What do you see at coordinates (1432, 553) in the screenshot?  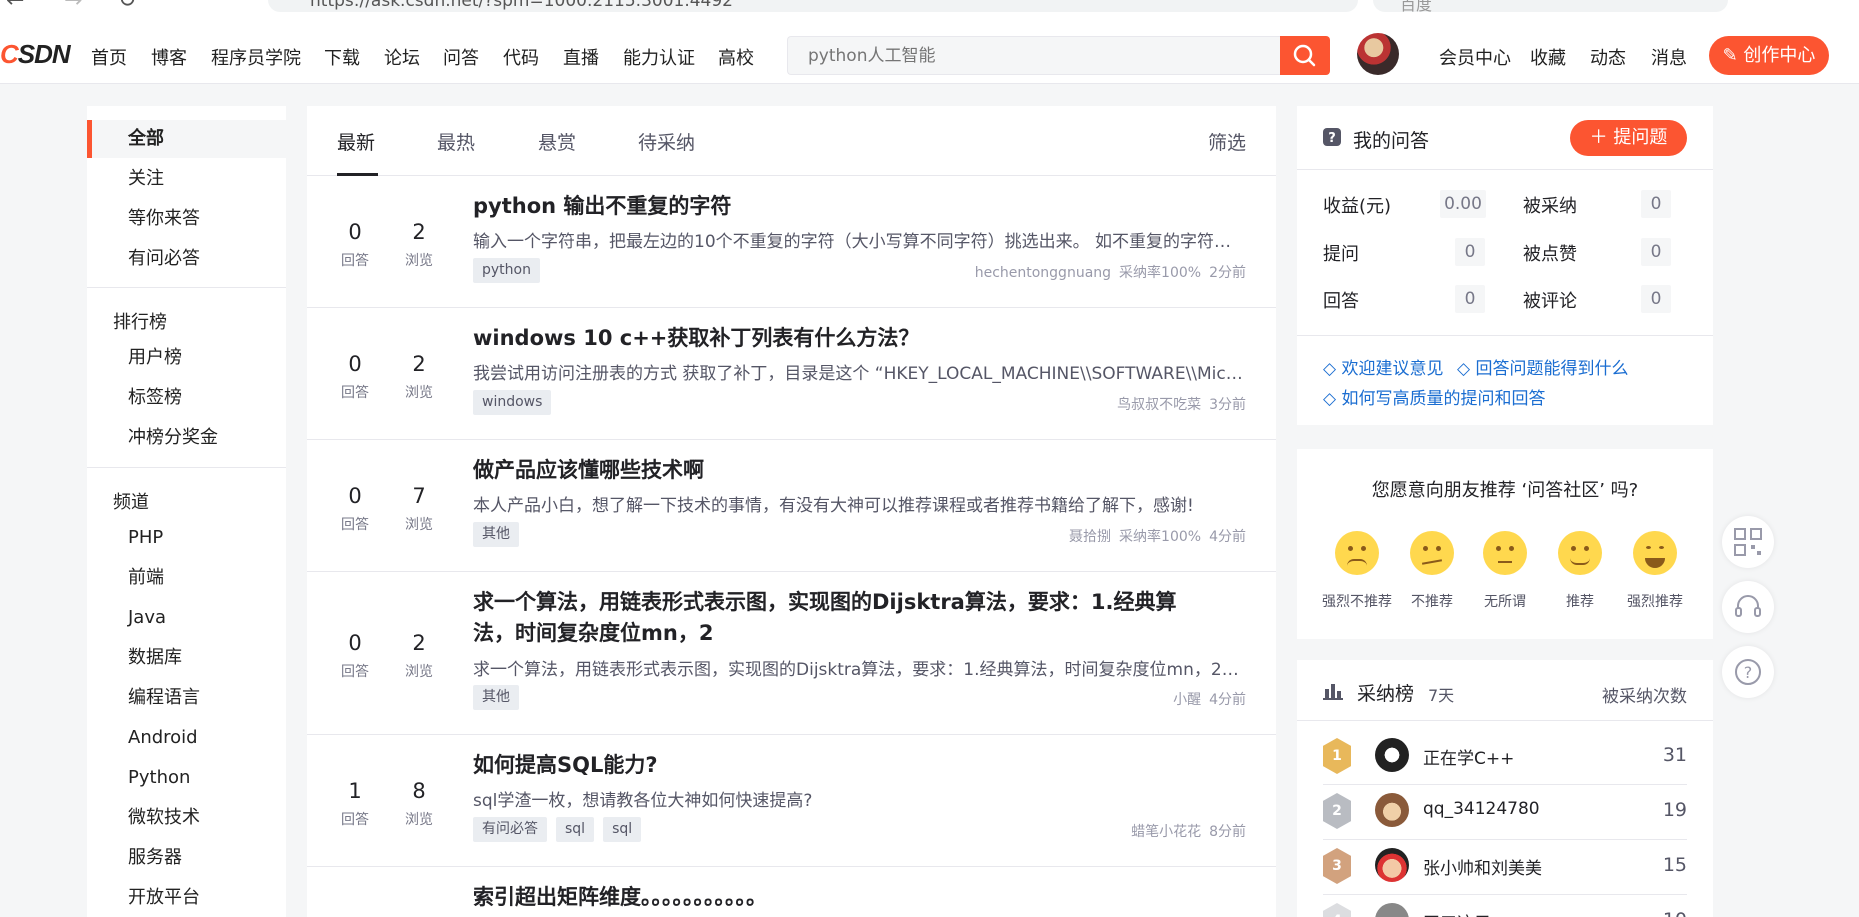 I see `confused-face-icon` at bounding box center [1432, 553].